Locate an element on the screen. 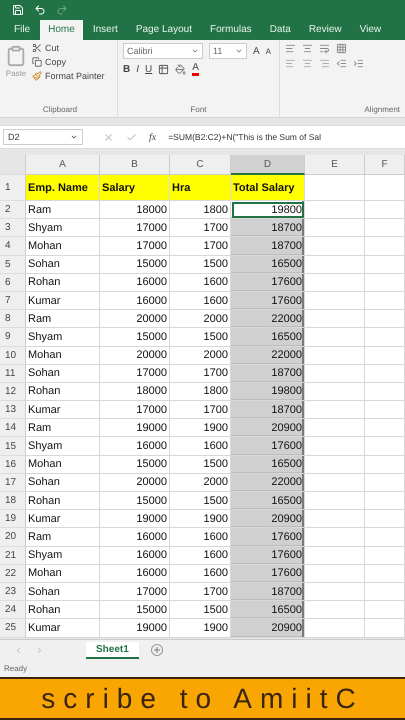  row-header: 25 is located at coordinates (13, 628).